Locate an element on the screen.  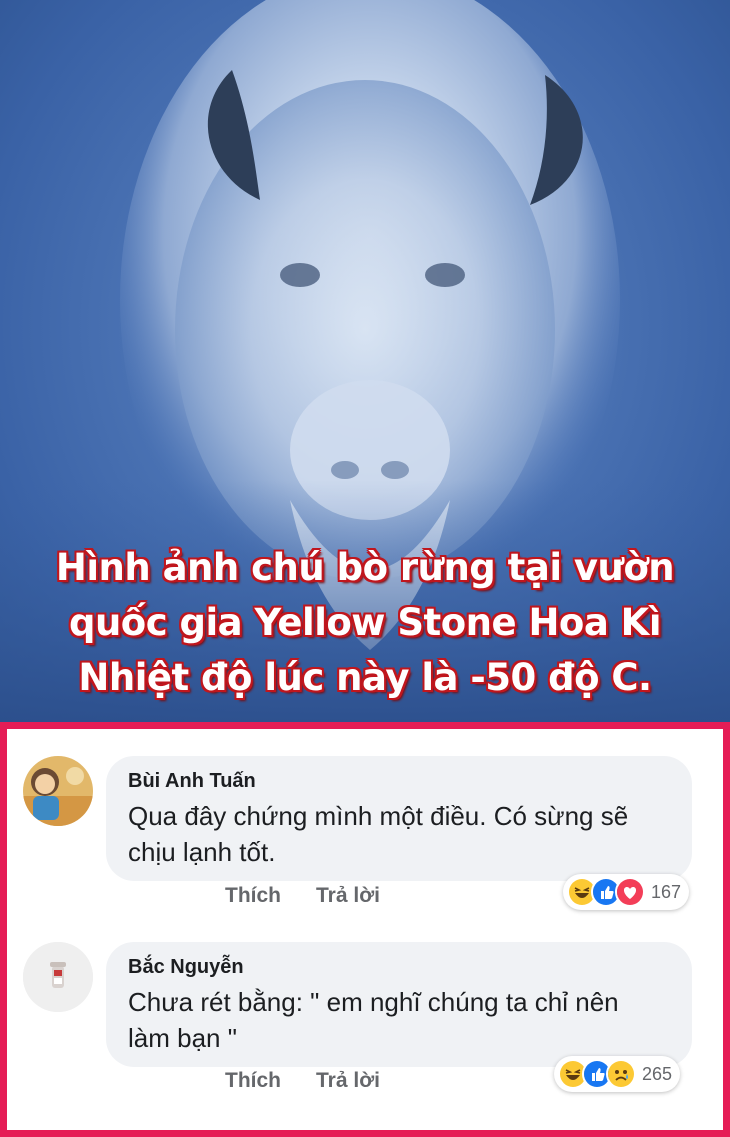
caption-line-1: Hình ảnh chú bò rừng tại vườn is located at coordinates (365, 567).